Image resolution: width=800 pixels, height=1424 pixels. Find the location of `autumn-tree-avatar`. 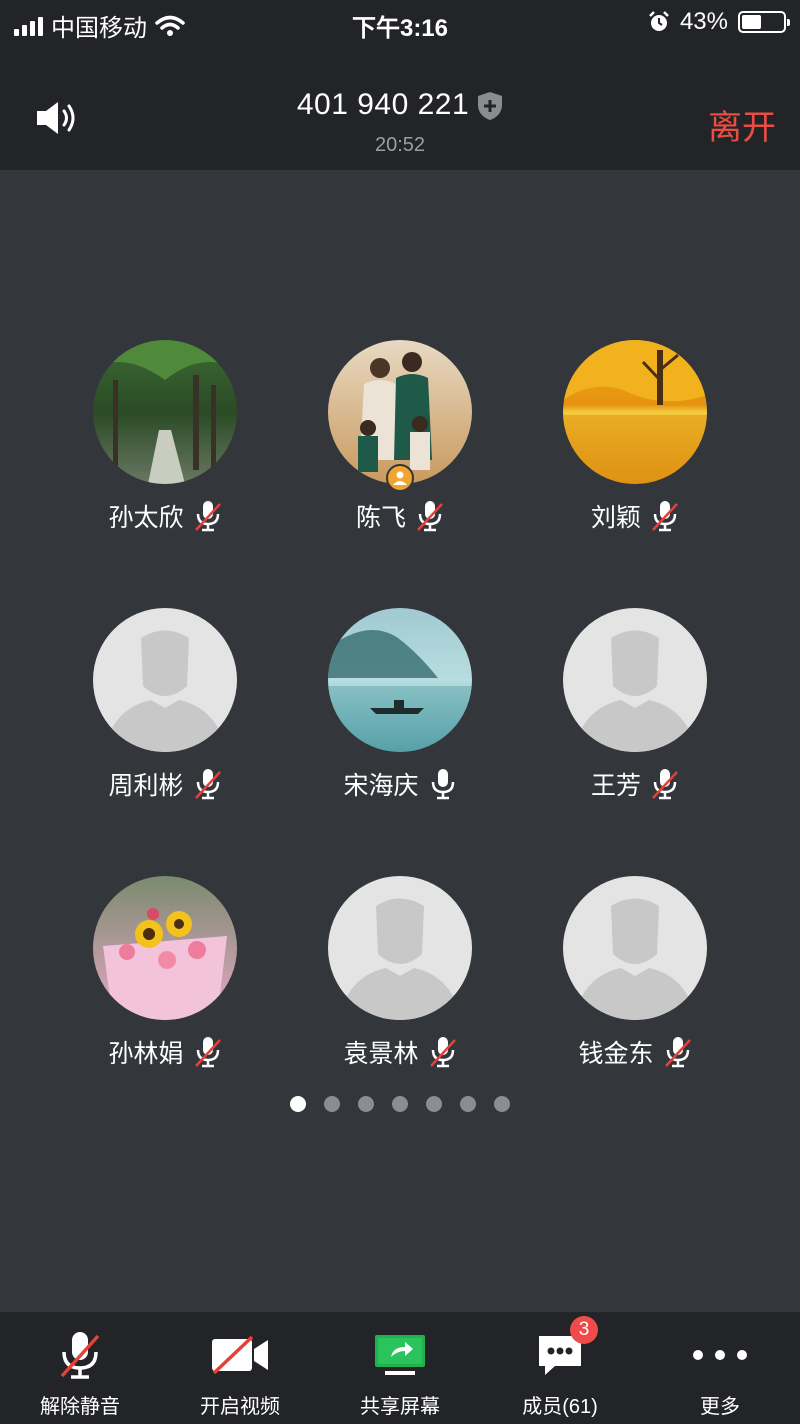

autumn-tree-avatar is located at coordinates (635, 412).